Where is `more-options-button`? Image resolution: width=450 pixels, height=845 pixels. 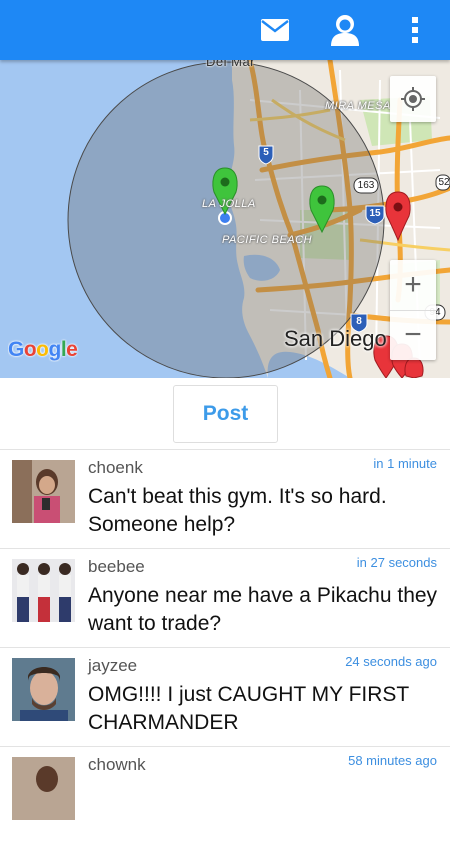 more-options-button is located at coordinates (415, 30).